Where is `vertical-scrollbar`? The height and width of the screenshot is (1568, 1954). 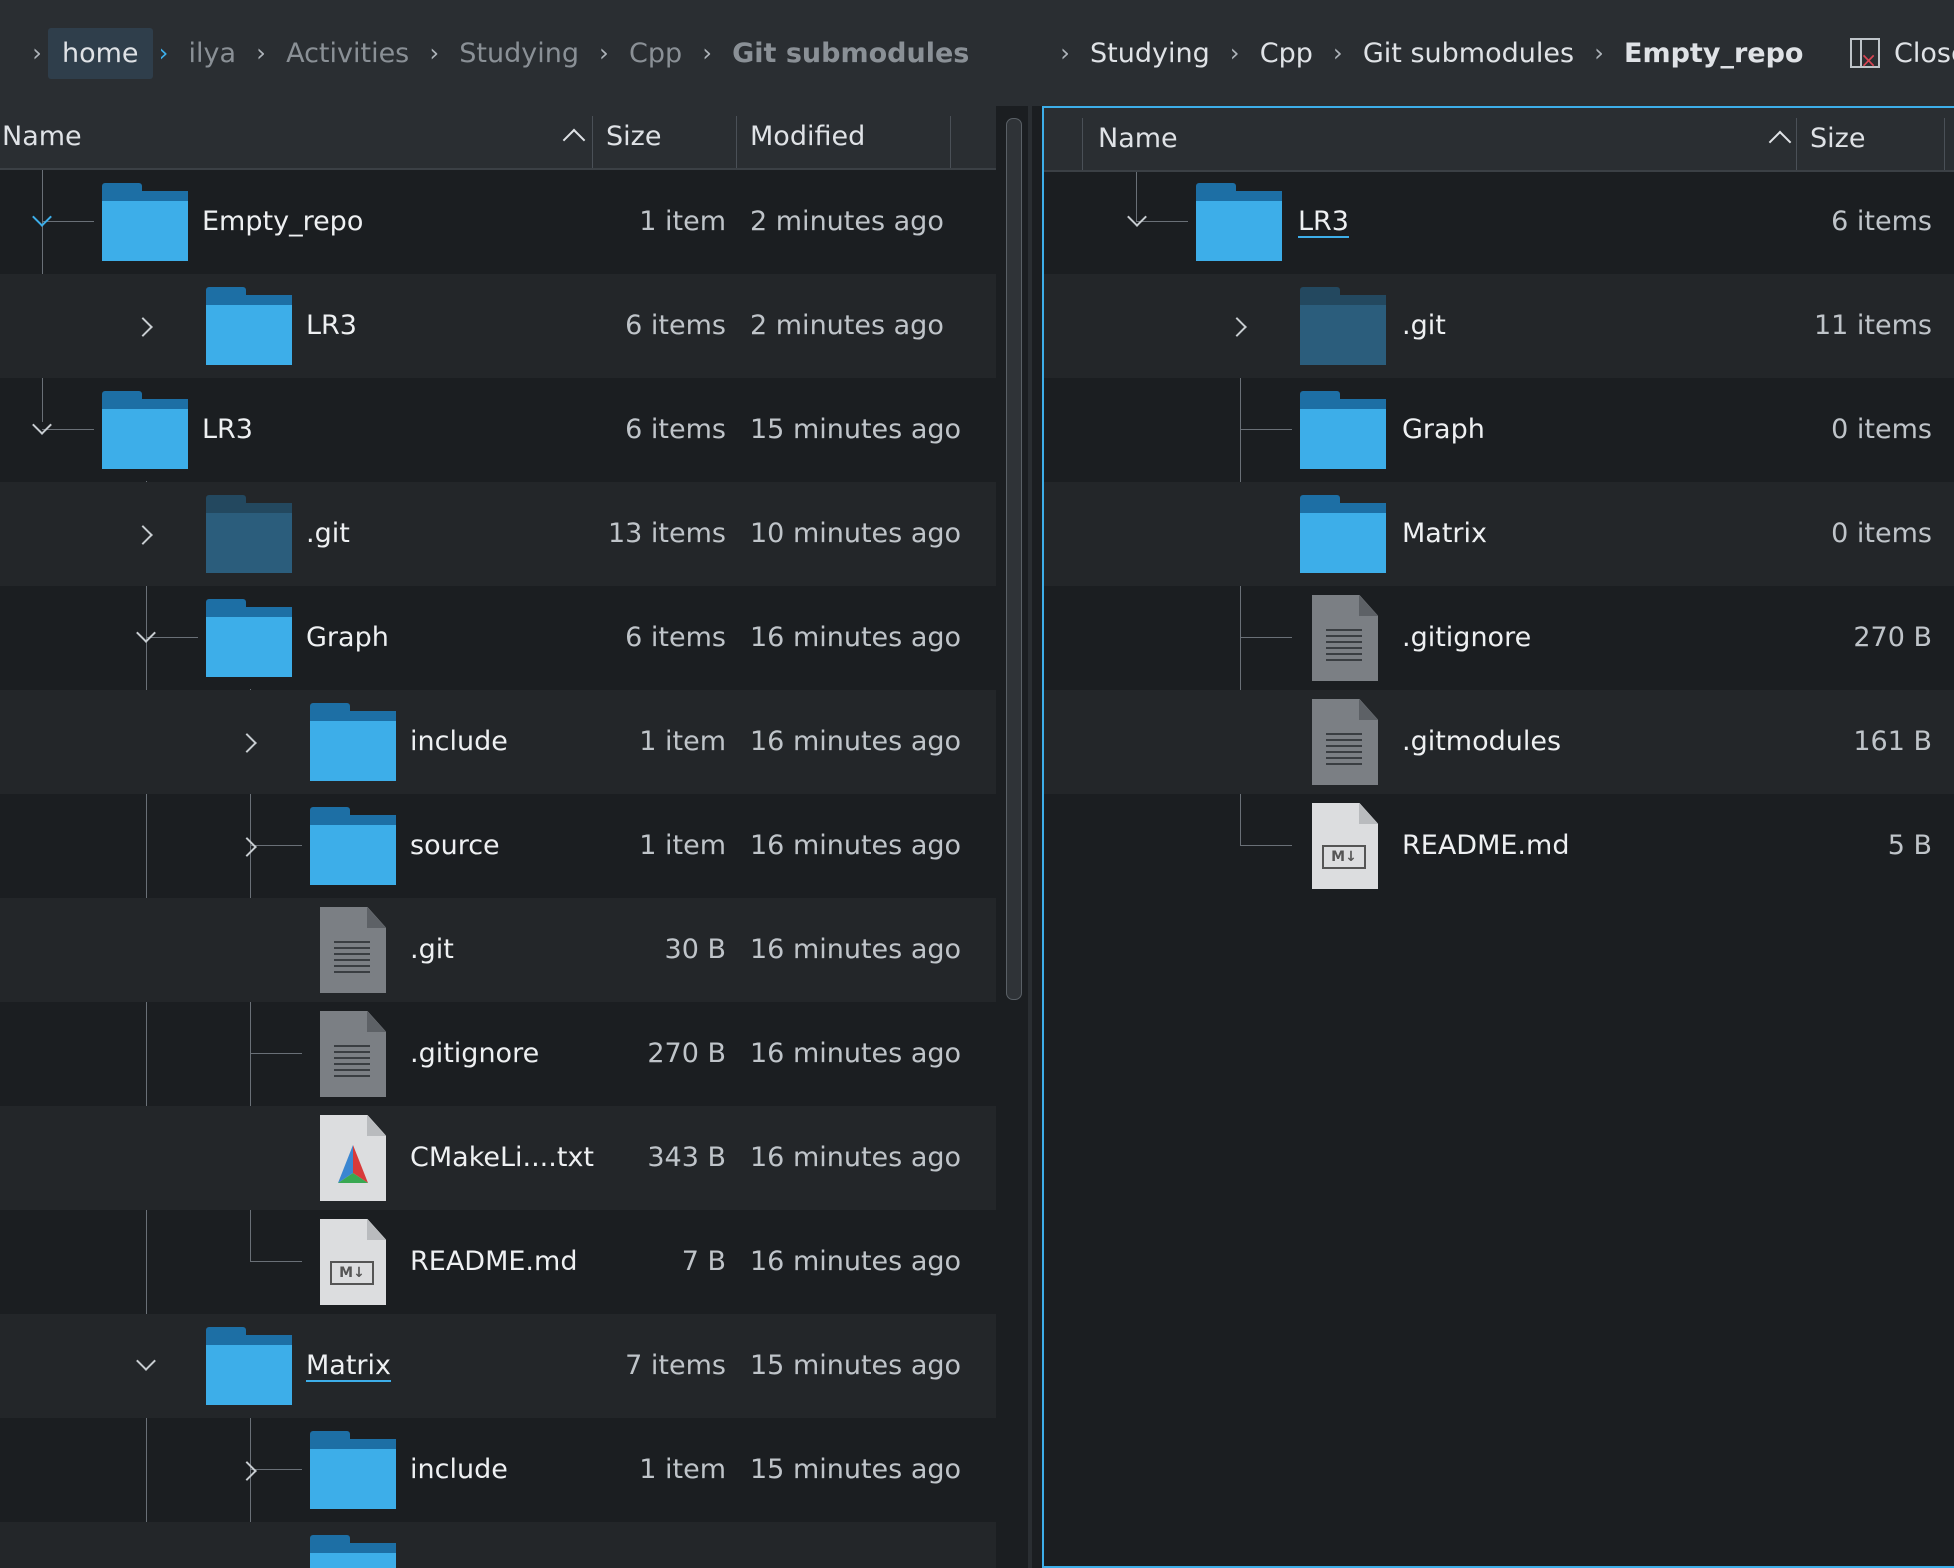
vertical-scrollbar is located at coordinates (1014, 559).